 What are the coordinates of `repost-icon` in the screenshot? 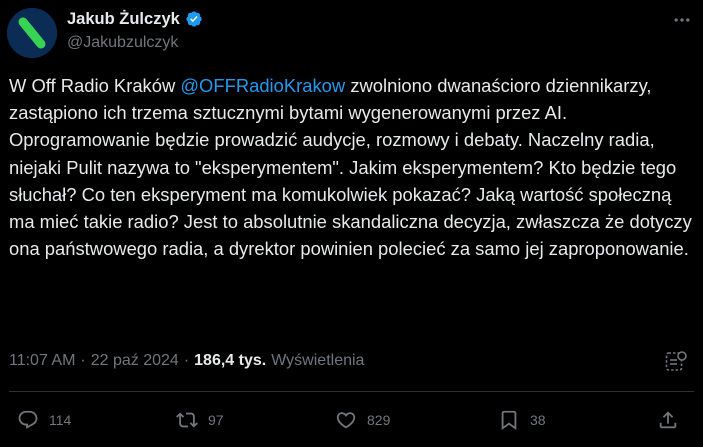 It's located at (187, 420).